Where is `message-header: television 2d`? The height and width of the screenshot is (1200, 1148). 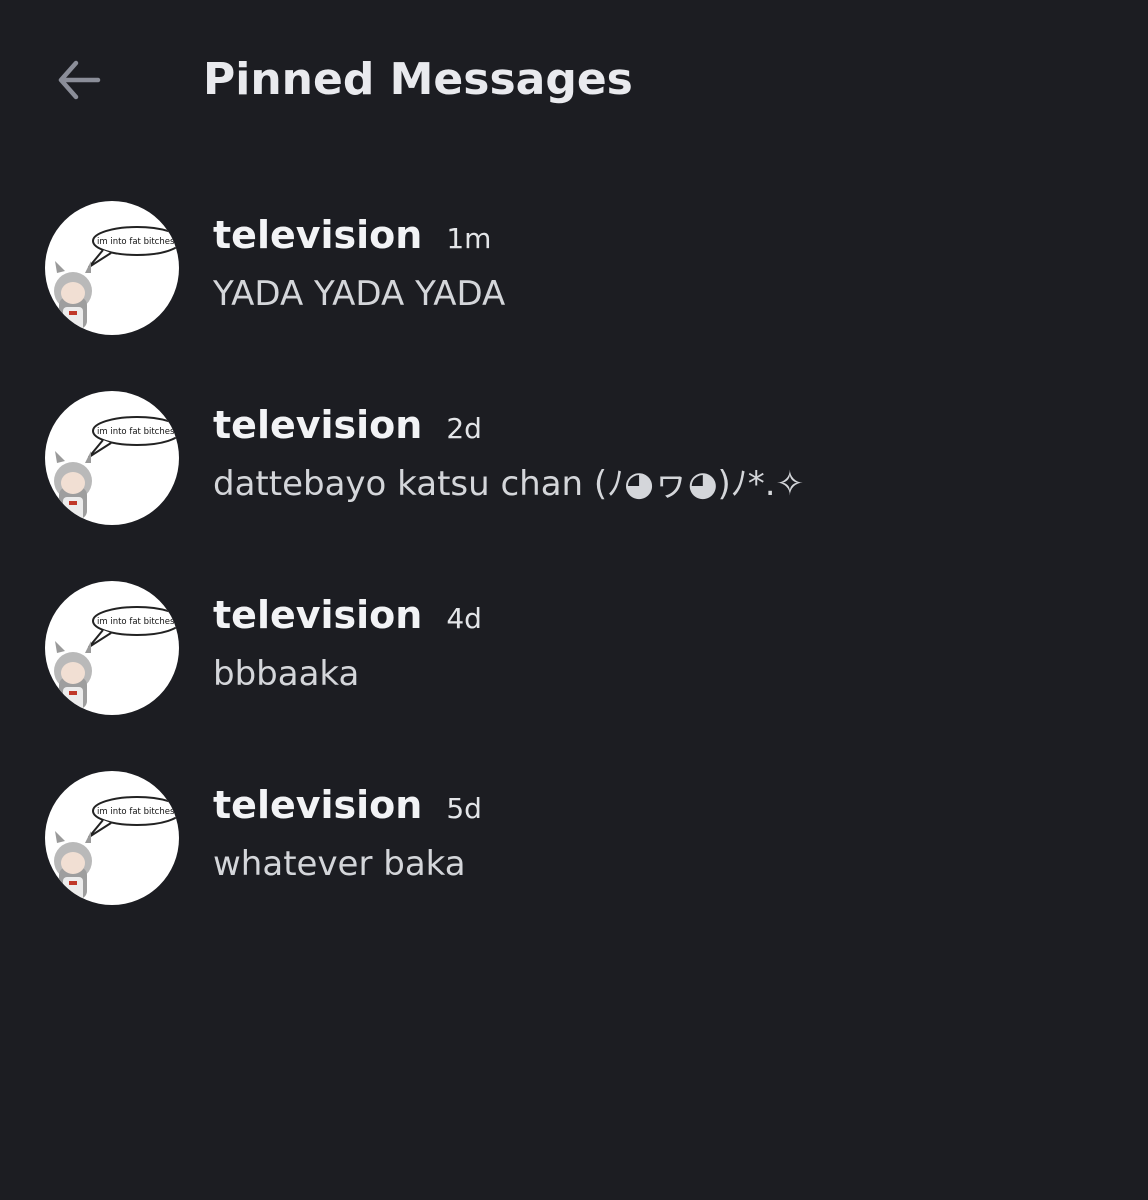 message-header: television 2d is located at coordinates (347, 425).